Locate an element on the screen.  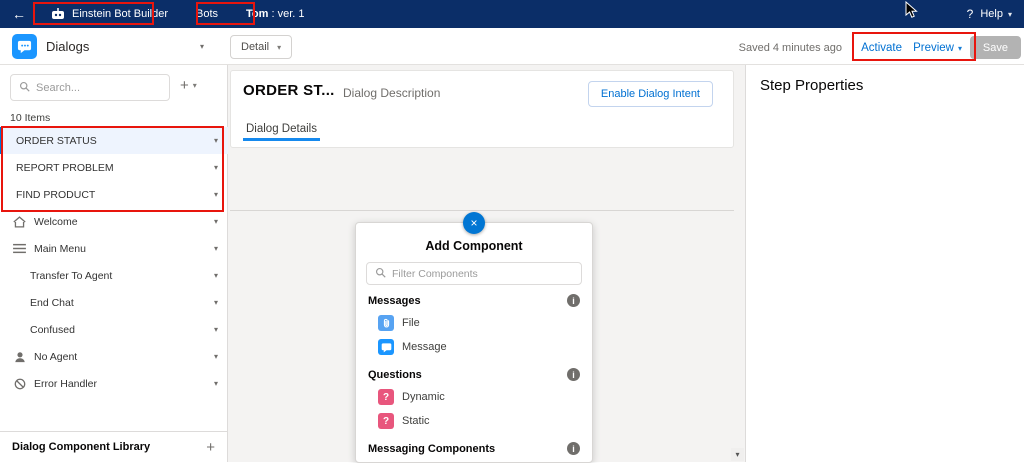
preview-button: Preview ▾ is located at coordinates (937, 48).